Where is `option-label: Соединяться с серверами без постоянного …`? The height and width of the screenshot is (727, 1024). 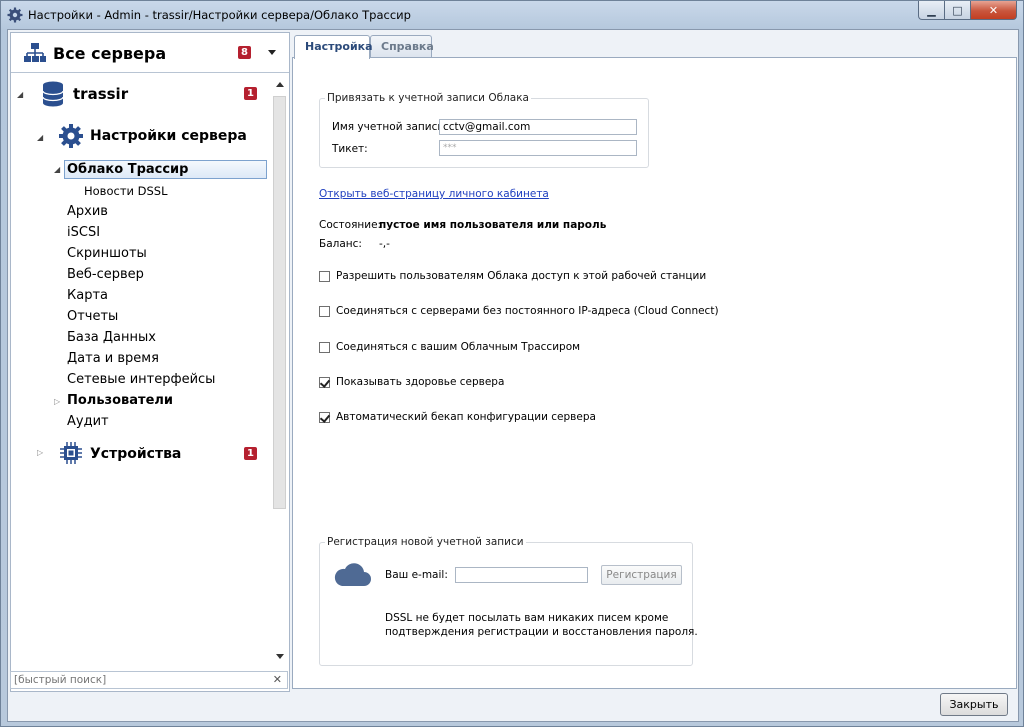 option-label: Соединяться с серверами без постоянного … is located at coordinates (527, 311).